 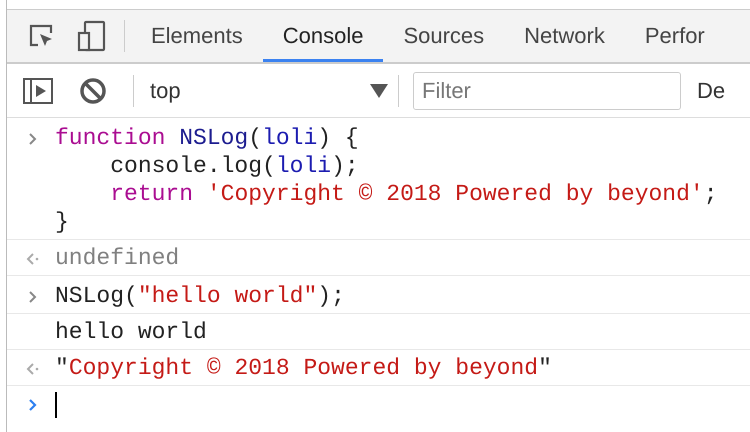 What do you see at coordinates (711, 91) in the screenshot?
I see `levels-dropdown: De` at bounding box center [711, 91].